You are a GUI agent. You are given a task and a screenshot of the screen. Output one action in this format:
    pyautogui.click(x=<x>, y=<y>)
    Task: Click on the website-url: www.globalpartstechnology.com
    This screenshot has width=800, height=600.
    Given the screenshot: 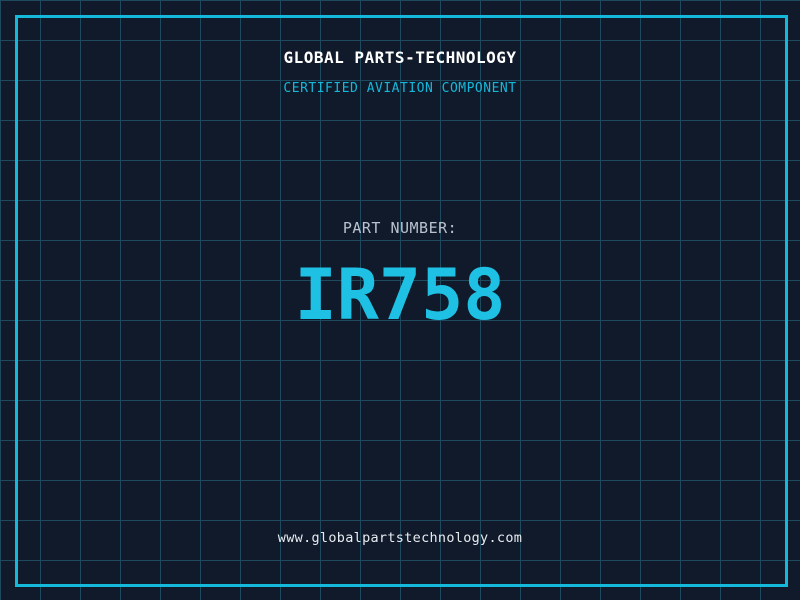 What is the action you would take?
    pyautogui.click(x=400, y=538)
    